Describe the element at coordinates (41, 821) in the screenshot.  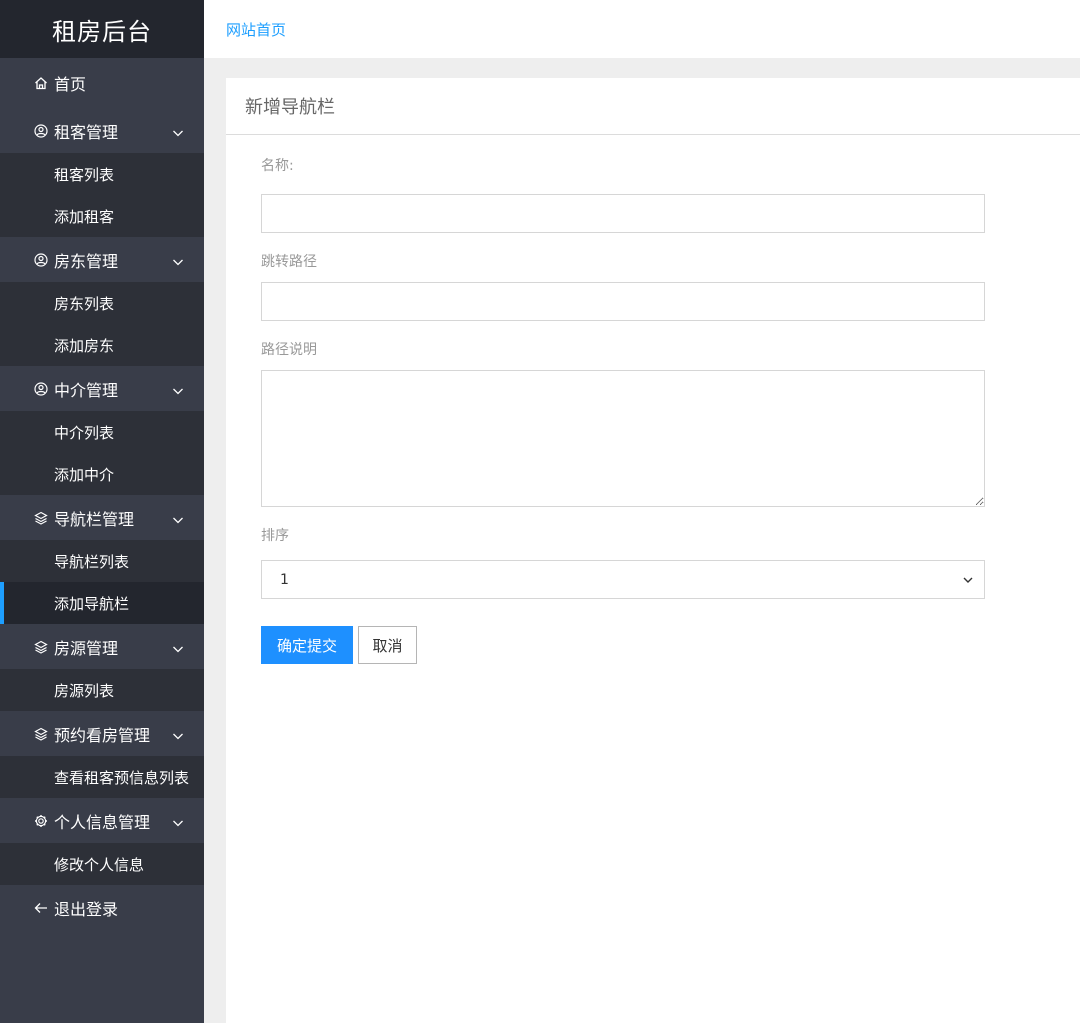
I see `gear-icon` at that location.